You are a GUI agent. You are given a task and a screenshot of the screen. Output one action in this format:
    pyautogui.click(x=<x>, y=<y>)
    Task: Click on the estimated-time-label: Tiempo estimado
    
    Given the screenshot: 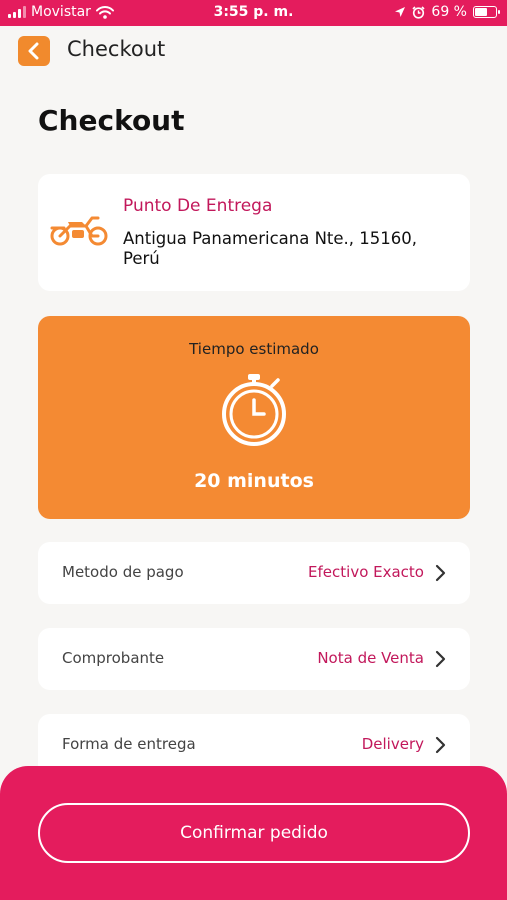 What is the action you would take?
    pyautogui.click(x=254, y=349)
    